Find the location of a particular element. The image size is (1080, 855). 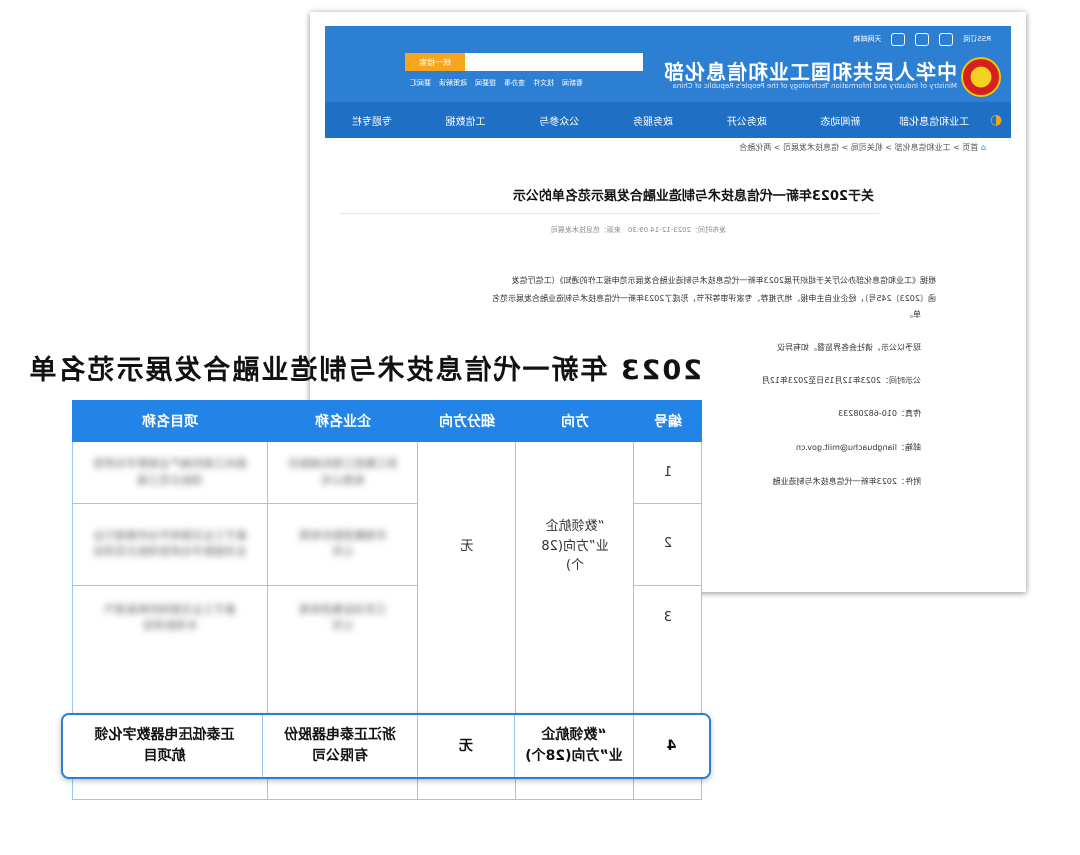

article-line: 现予以公示，请社会各界监督。如有异议 is located at coordinates (849, 347).